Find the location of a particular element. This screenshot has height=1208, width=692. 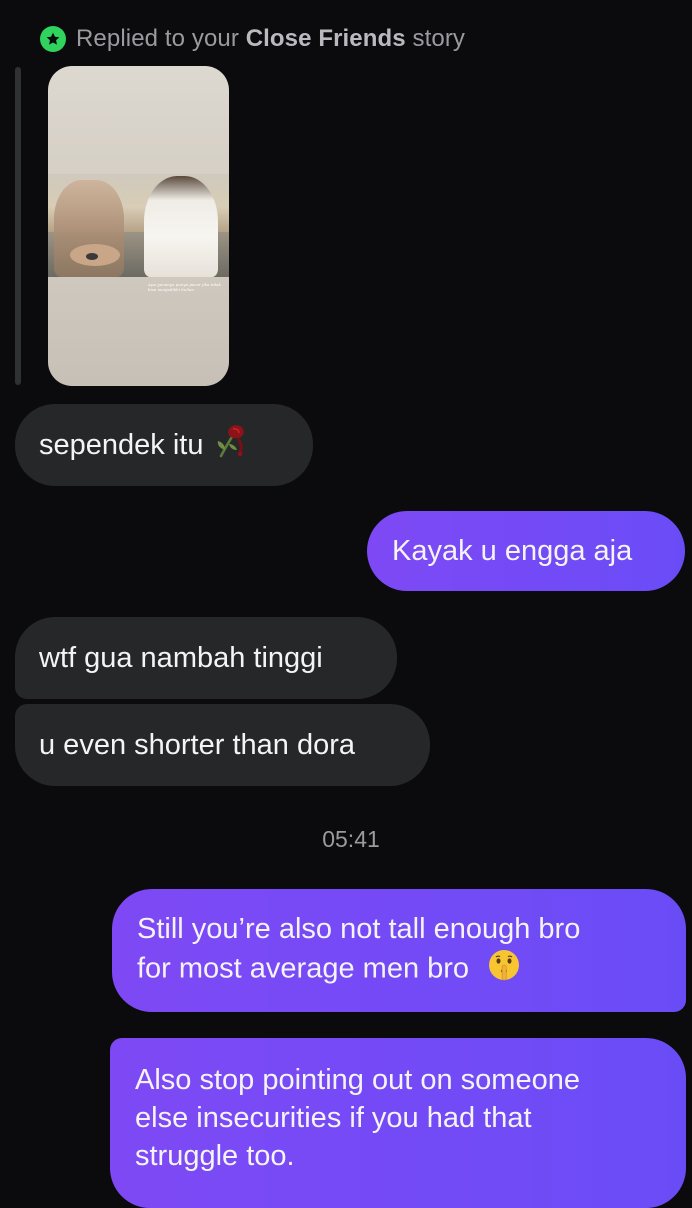

reply-quote-bar is located at coordinates (18, 226).